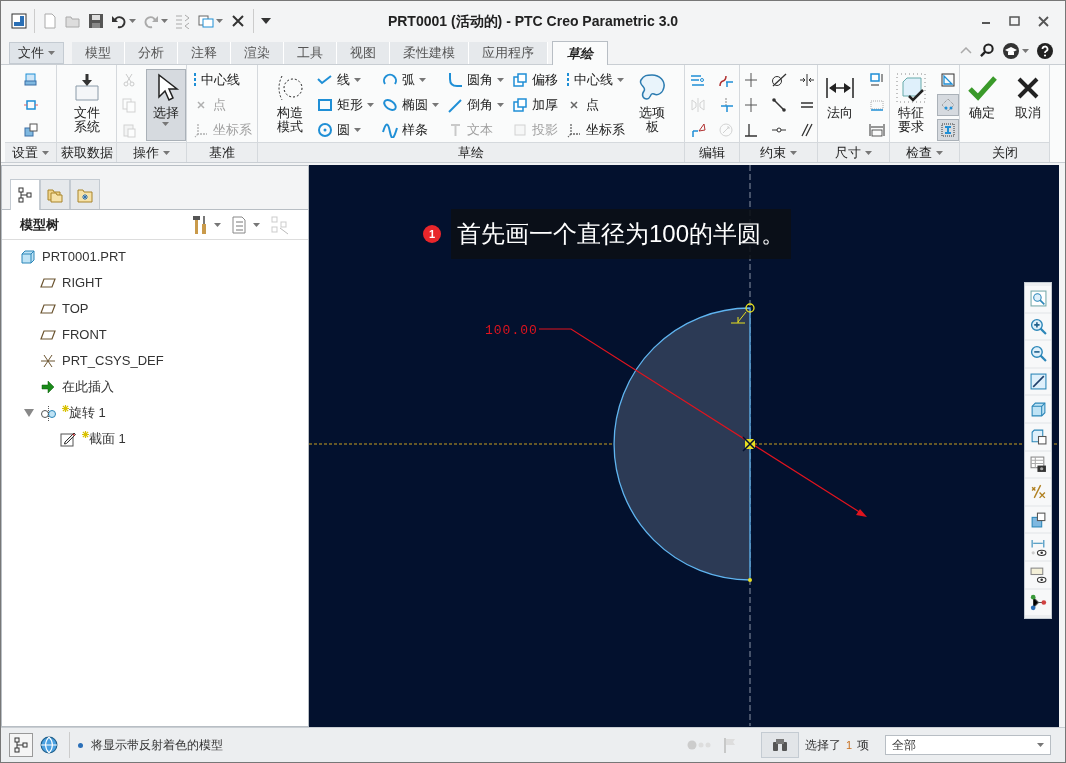  What do you see at coordinates (204, 53) in the screenshot?
I see `ribbon-tab: 注释` at bounding box center [204, 53].